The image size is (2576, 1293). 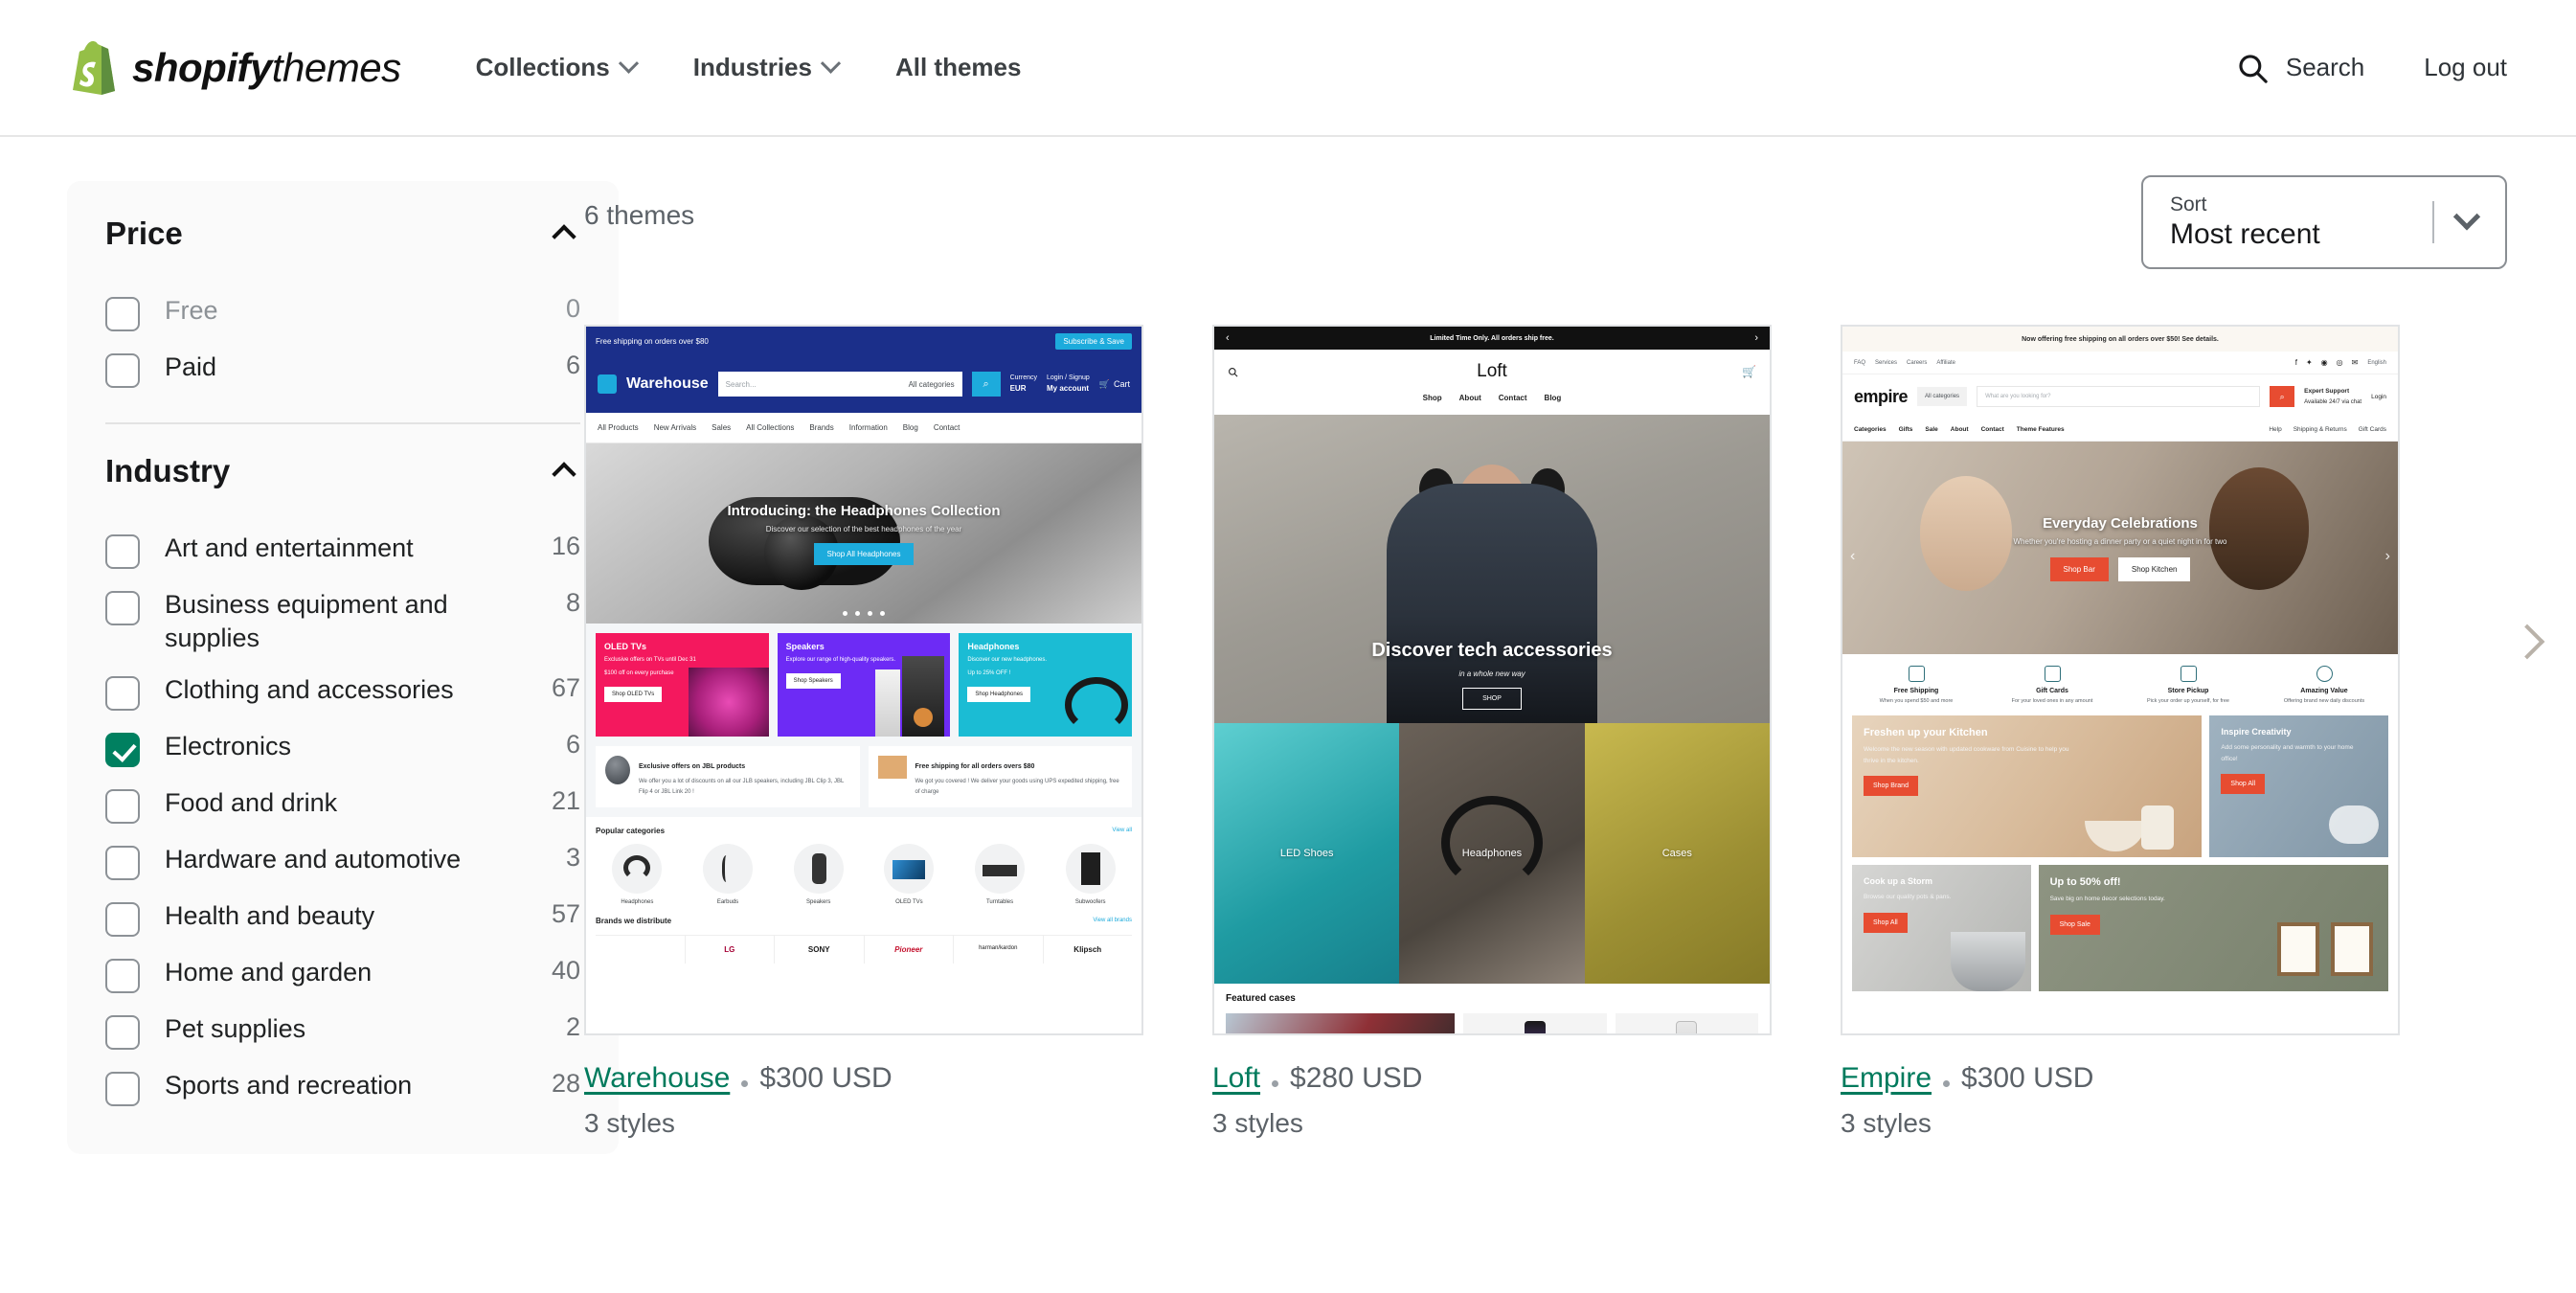 What do you see at coordinates (122, 694) in the screenshot?
I see `checkbox-clothing` at bounding box center [122, 694].